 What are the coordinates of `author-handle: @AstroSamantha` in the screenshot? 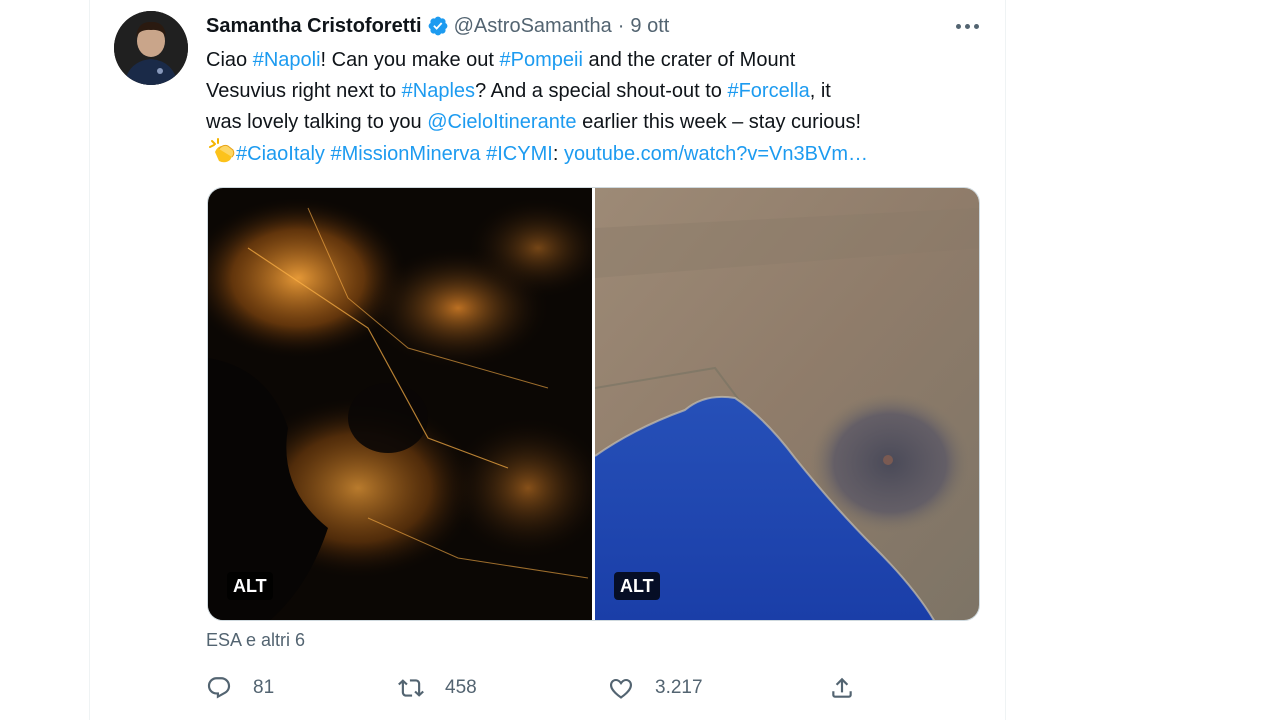 It's located at (533, 26).